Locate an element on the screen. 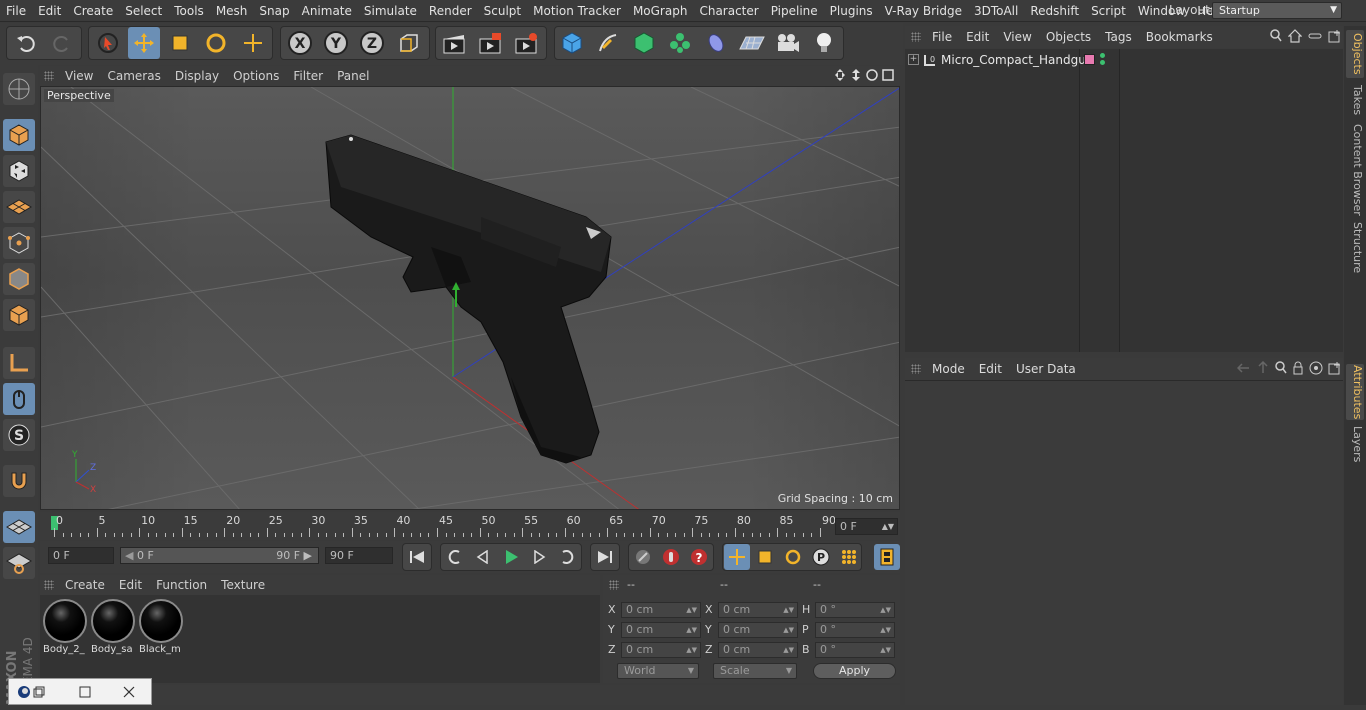 This screenshot has width=1366, height=710. size-mode-dropdown: Scale ▼ is located at coordinates (755, 671).